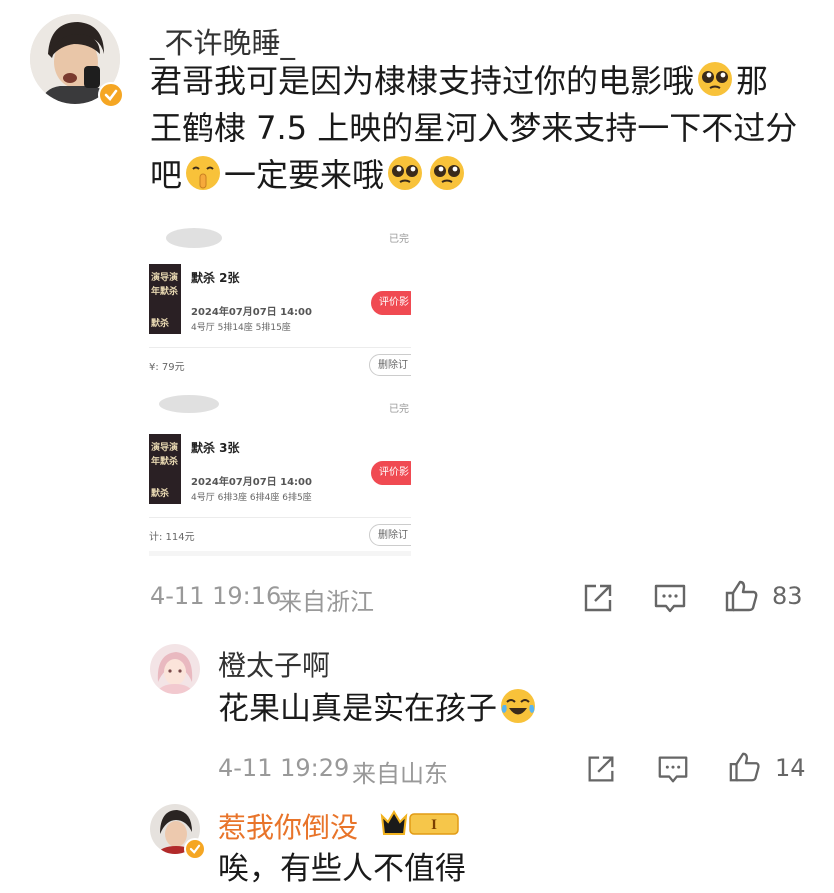 The width and height of the screenshot is (834, 893). Describe the element at coordinates (400, 774) in the screenshot. I see `reply-location: 来自山东` at that location.